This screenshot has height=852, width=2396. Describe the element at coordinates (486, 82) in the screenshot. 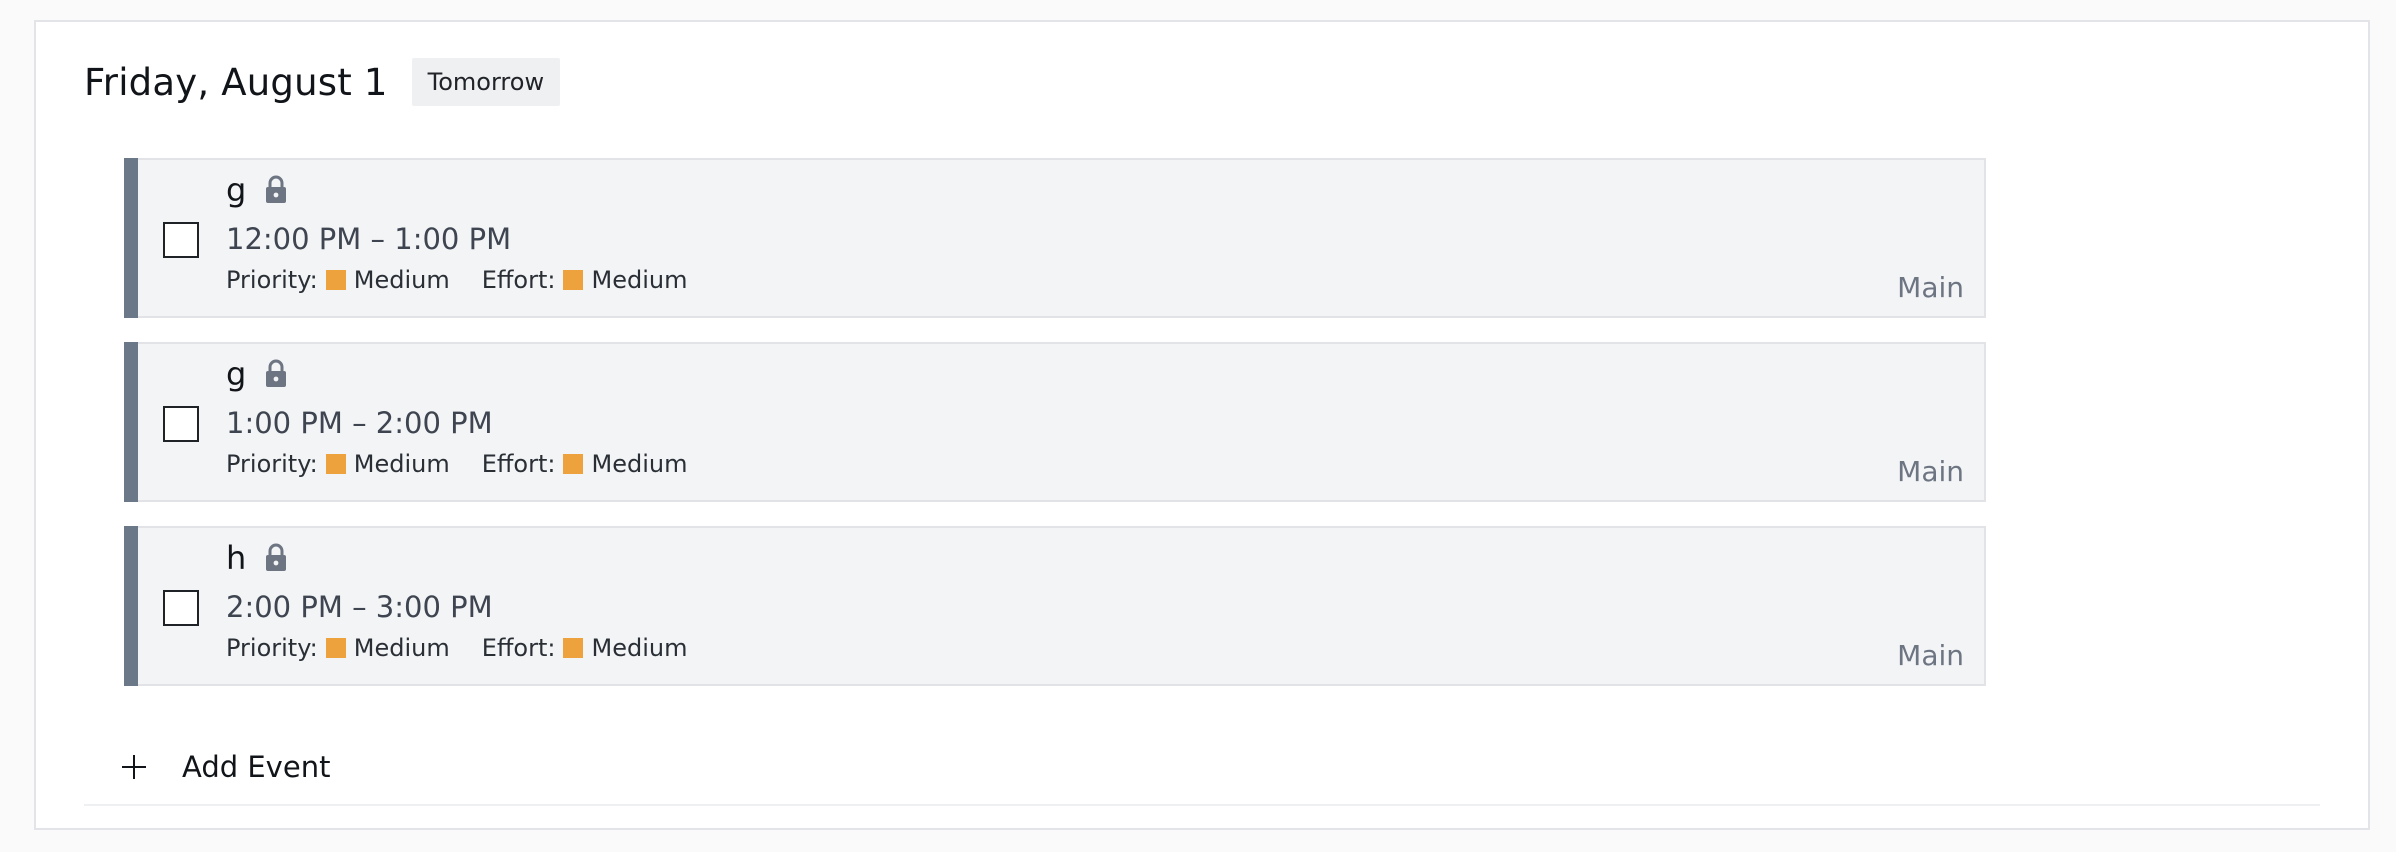

I see `day-relative-badge: Tomorrow` at that location.